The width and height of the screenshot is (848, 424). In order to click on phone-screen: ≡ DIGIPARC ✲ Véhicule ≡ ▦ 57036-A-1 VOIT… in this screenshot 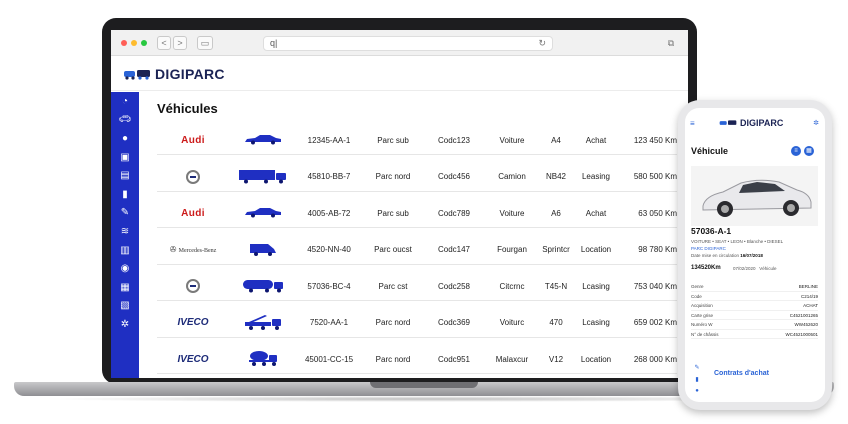, I will do `click(755, 255)`.